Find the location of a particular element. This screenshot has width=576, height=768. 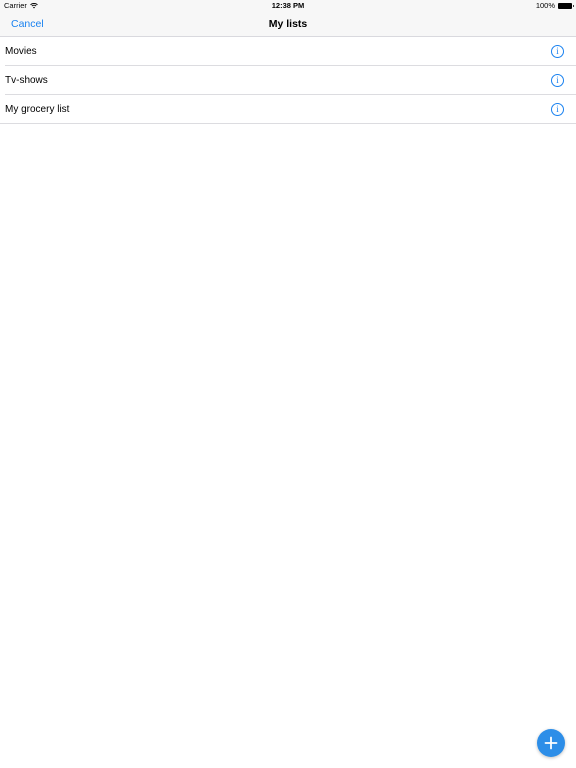

list-item-label: Movies is located at coordinates (21, 51).